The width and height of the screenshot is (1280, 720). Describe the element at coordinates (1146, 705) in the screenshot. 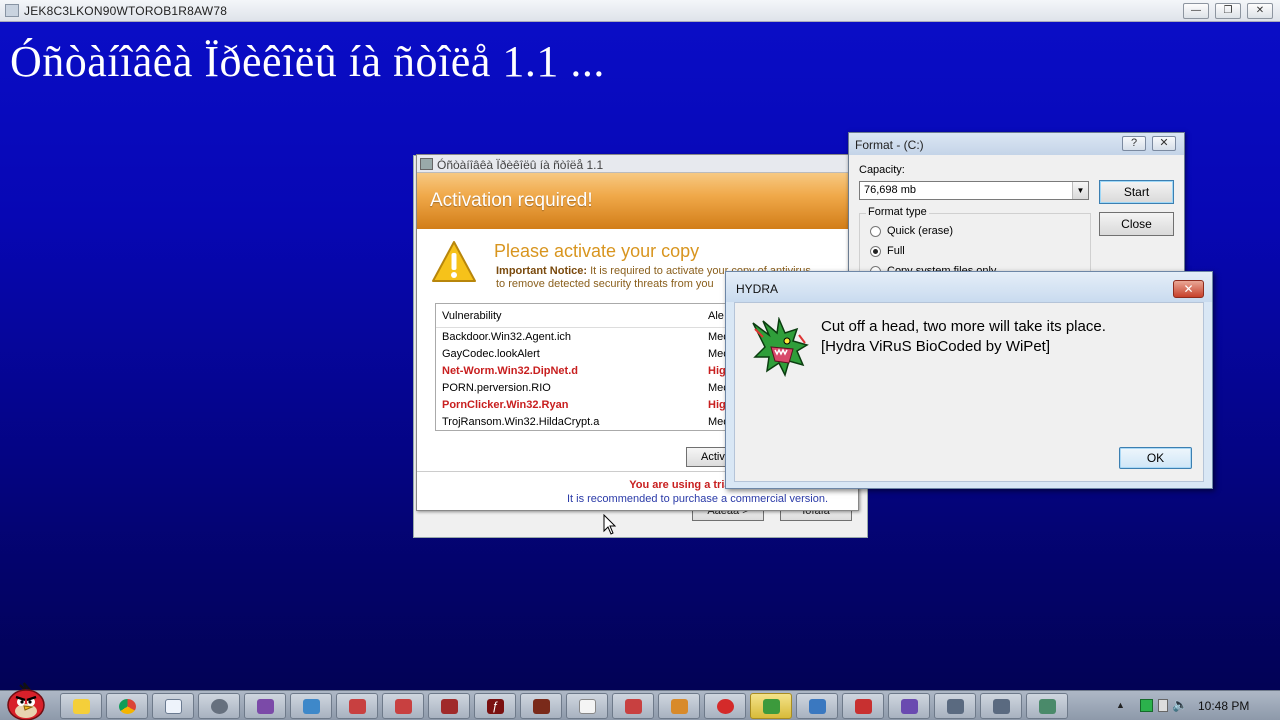

I see `network-icon` at that location.